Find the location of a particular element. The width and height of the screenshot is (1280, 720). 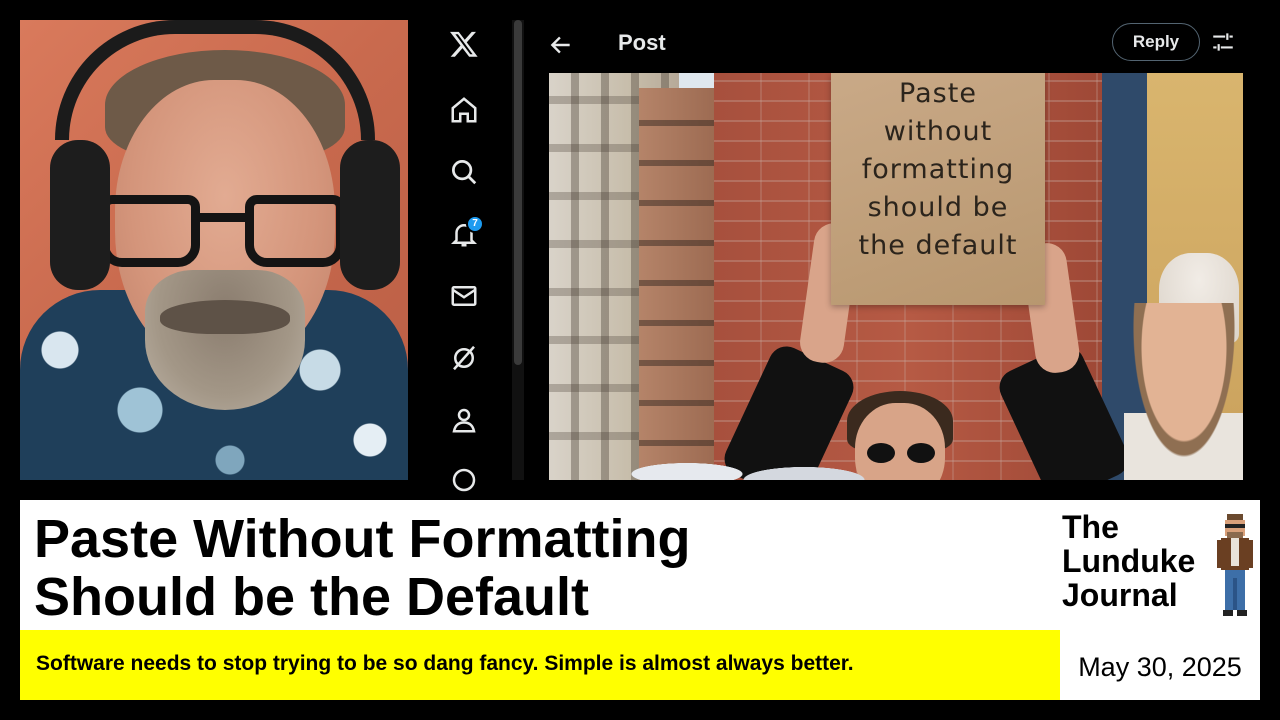

grok-icon is located at coordinates (464, 358).